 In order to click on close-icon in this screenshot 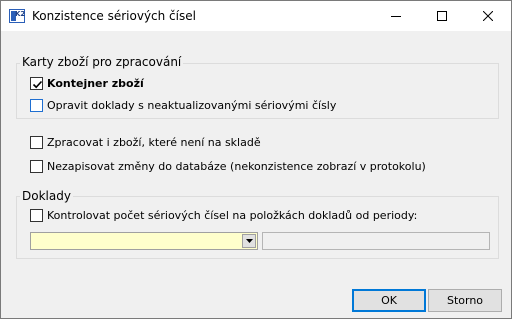, I will do `click(488, 16)`.